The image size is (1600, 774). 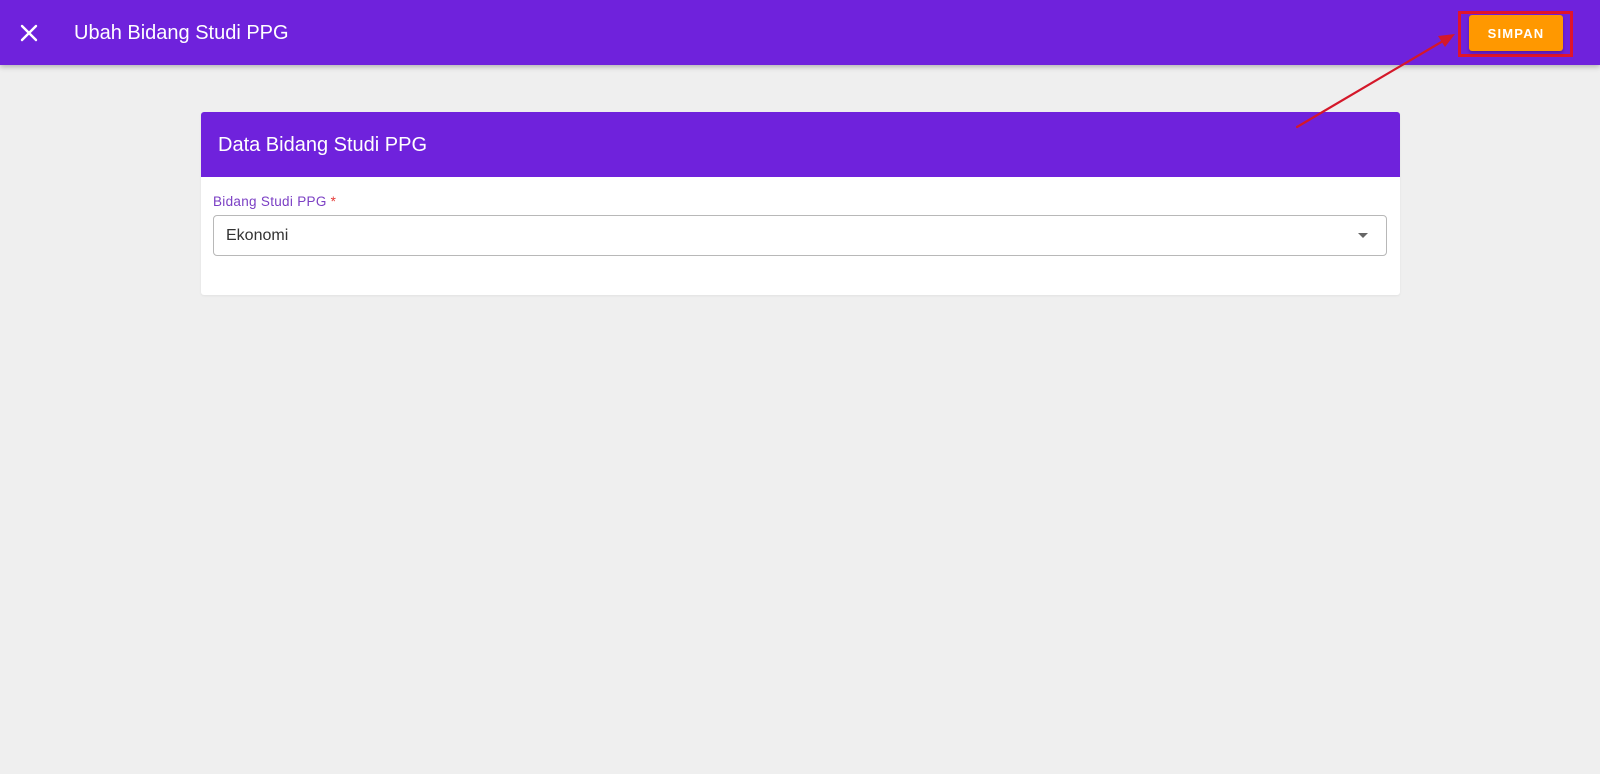 I want to click on close-icon, so click(x=29, y=33).